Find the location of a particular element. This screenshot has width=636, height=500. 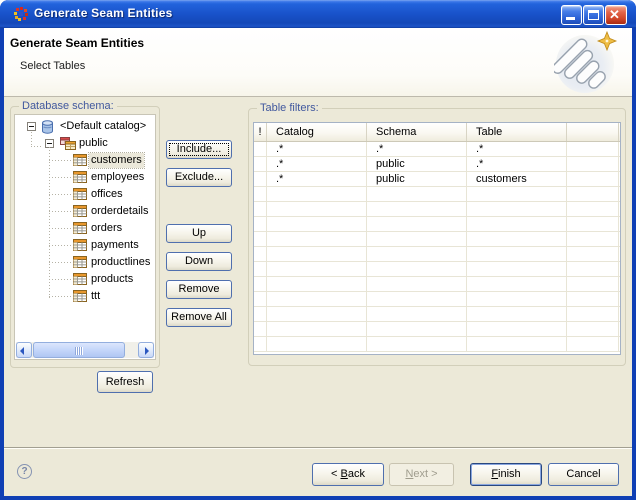

column-header-blank is located at coordinates (593, 132).